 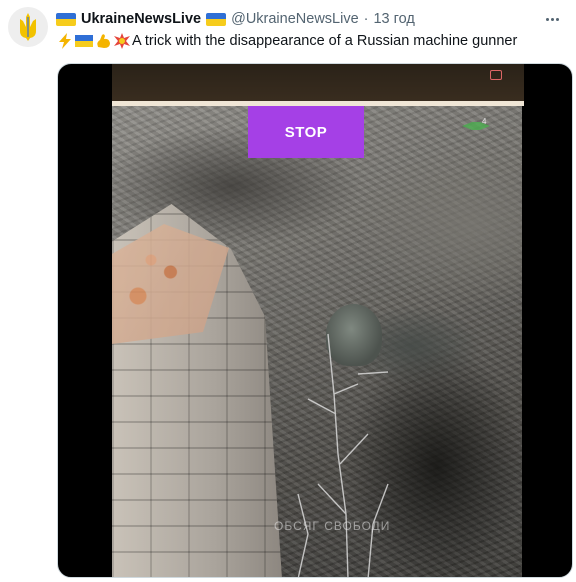 I want to click on flexed-biceps-icon, so click(x=103, y=41).